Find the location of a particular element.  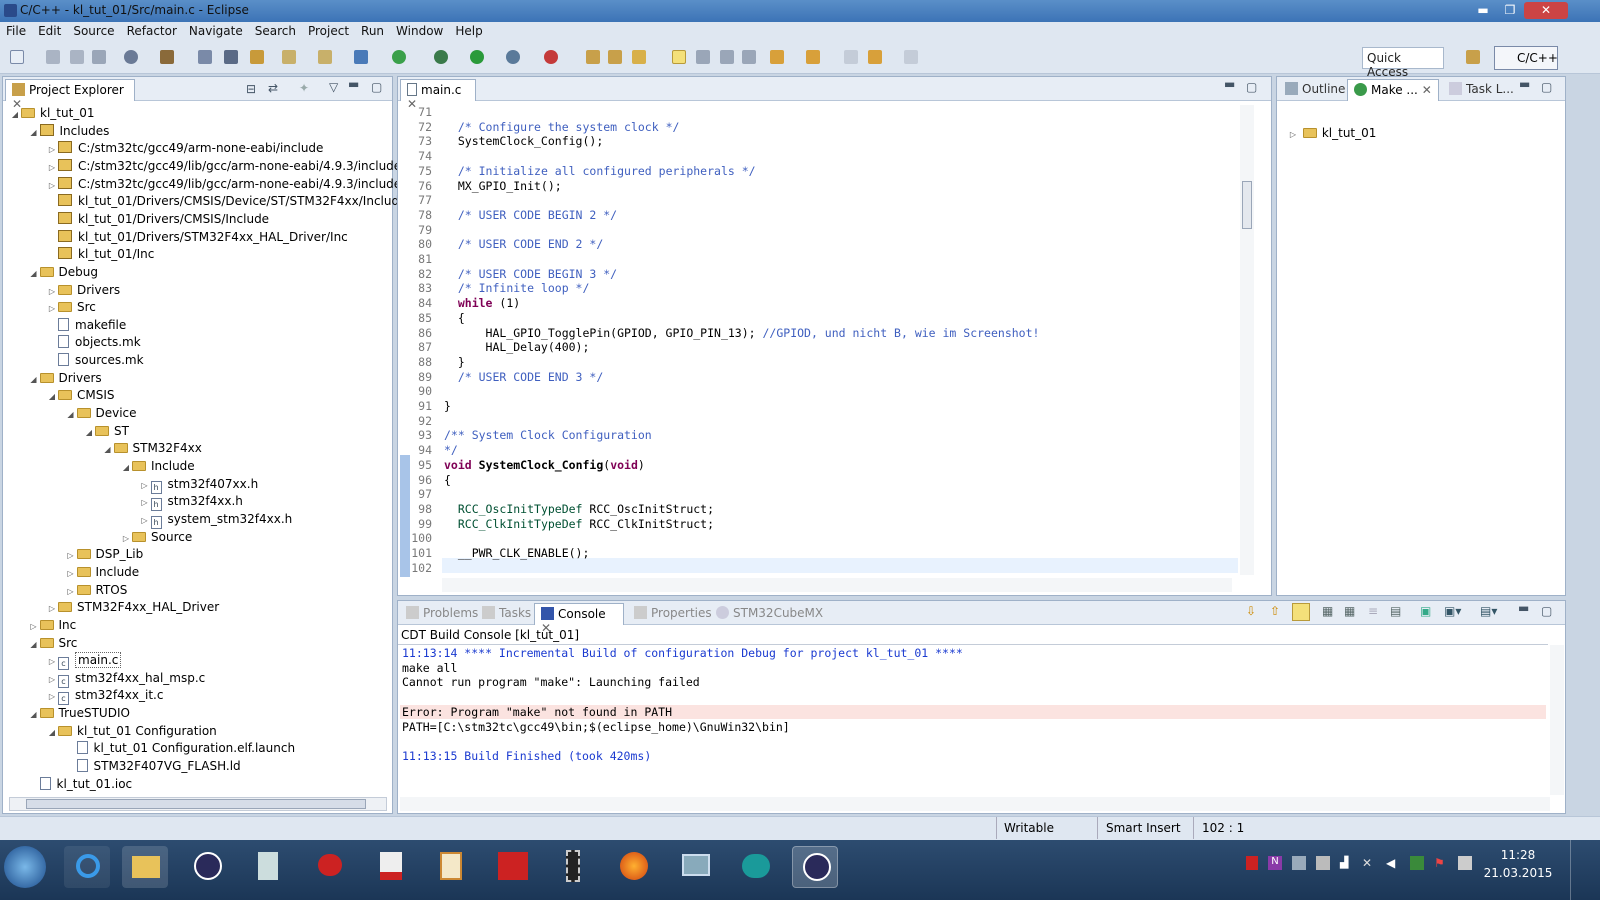

menu-run: Run is located at coordinates (372, 31).